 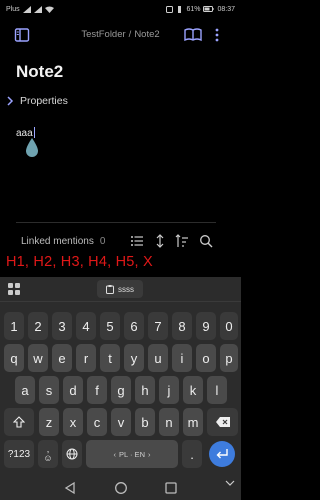 What do you see at coordinates (13, 9) in the screenshot?
I see `carrier-label: Plus` at bounding box center [13, 9].